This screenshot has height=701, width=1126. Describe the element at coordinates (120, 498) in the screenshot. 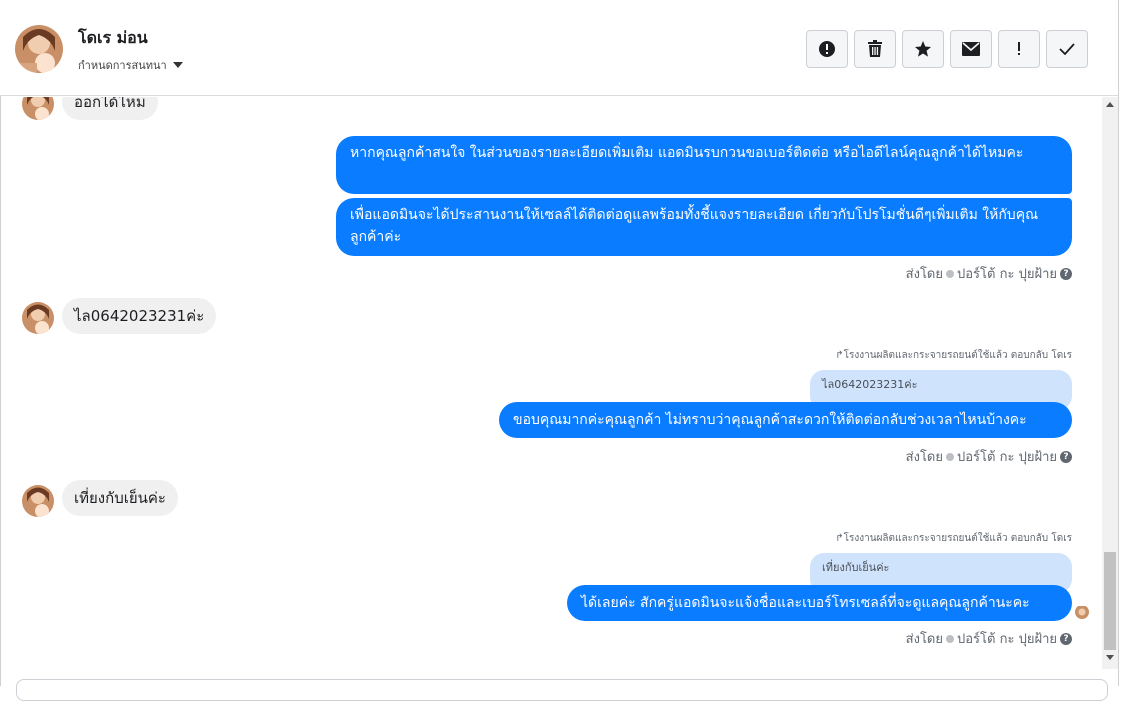

I see `incoming-message: เที่ยงกับเย็นค่ะ` at that location.